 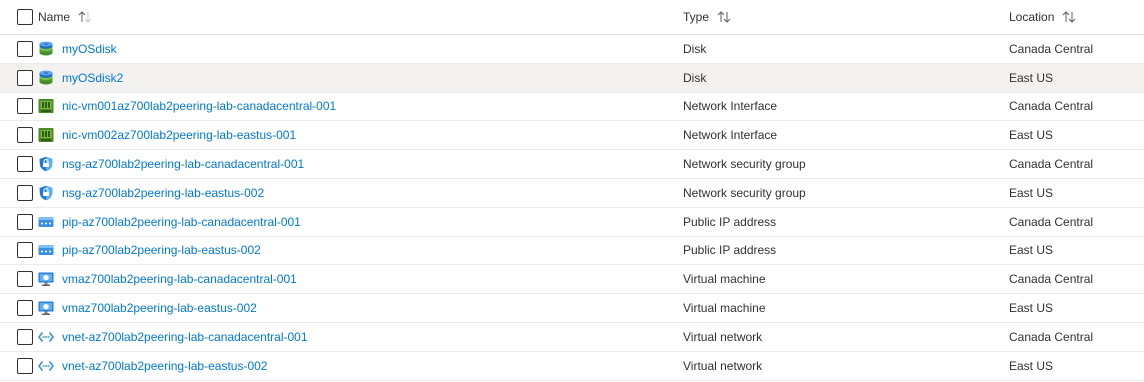 I want to click on column-type-label: Type, so click(x=696, y=17).